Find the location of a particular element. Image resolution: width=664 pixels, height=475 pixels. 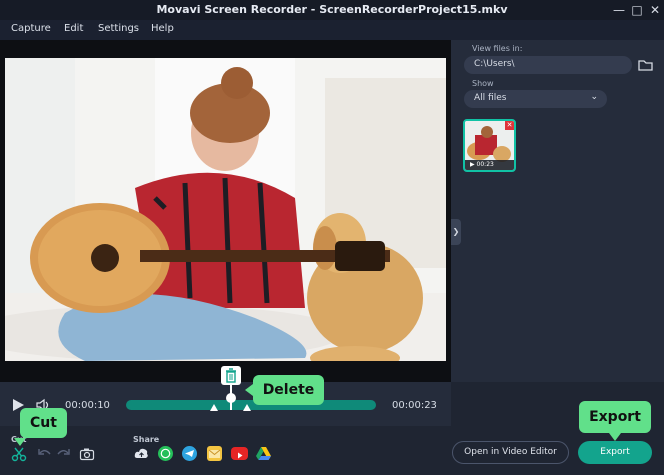

cut-callout: Cut is located at coordinates (43, 423).